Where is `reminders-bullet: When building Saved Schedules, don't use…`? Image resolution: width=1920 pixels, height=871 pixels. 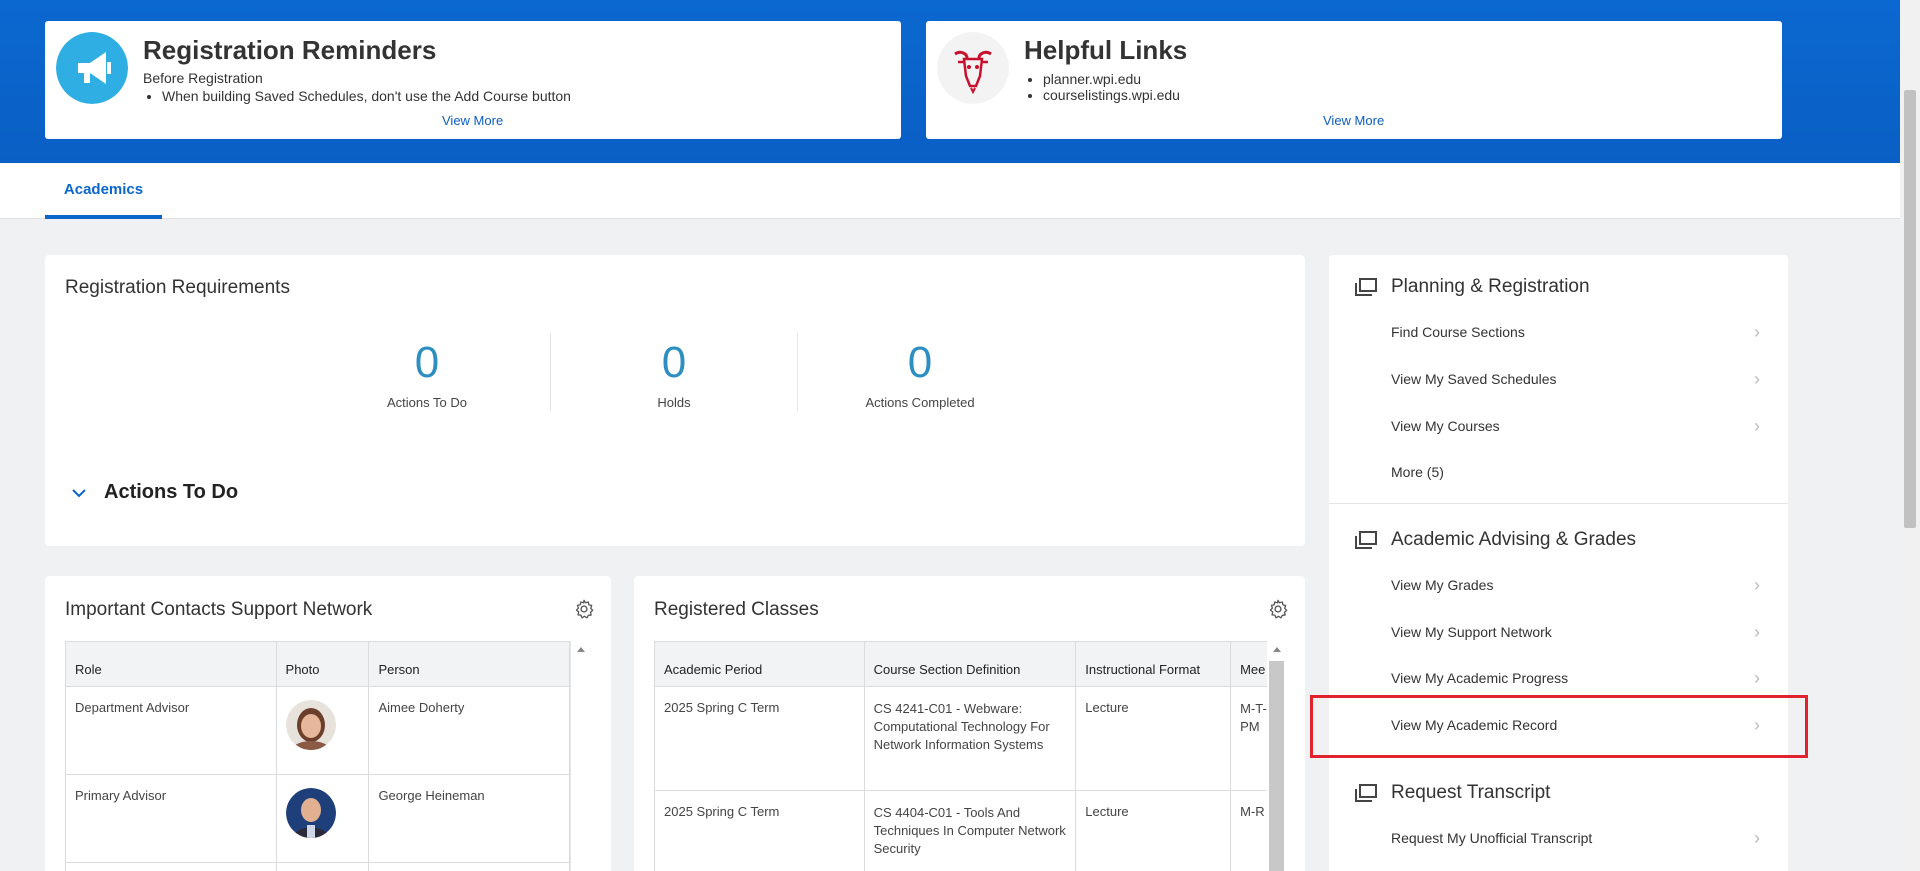 reminders-bullet: When building Saved Schedules, don't use… is located at coordinates (366, 96).